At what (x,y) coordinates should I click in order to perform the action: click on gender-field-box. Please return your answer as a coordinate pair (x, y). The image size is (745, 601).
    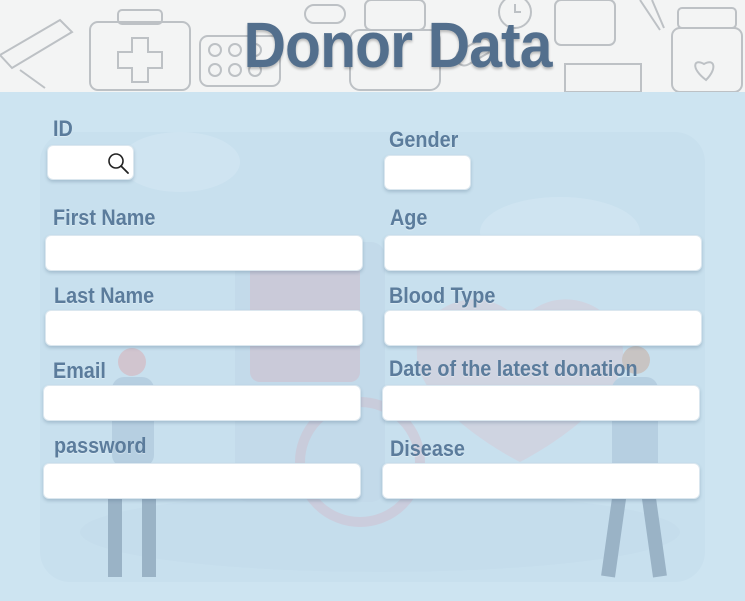
    Looking at the image, I should click on (427, 172).